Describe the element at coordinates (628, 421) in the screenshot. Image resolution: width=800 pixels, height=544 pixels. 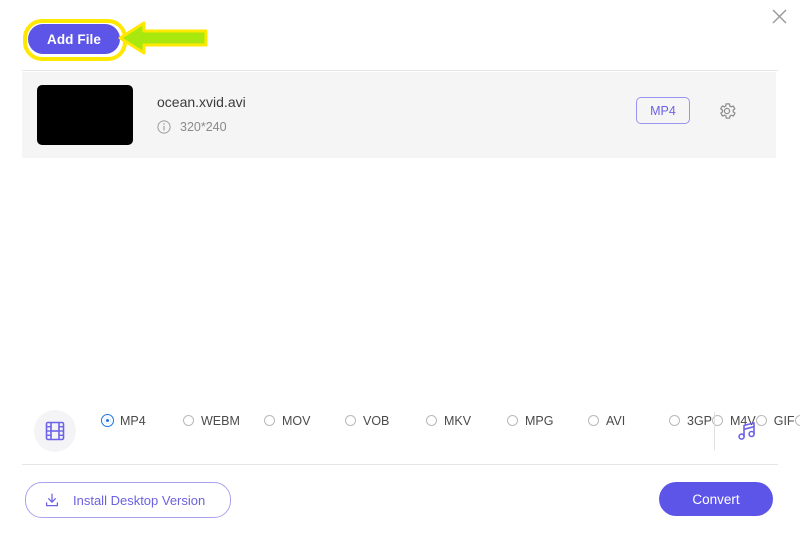
I see `format-option-avi: AVI` at that location.